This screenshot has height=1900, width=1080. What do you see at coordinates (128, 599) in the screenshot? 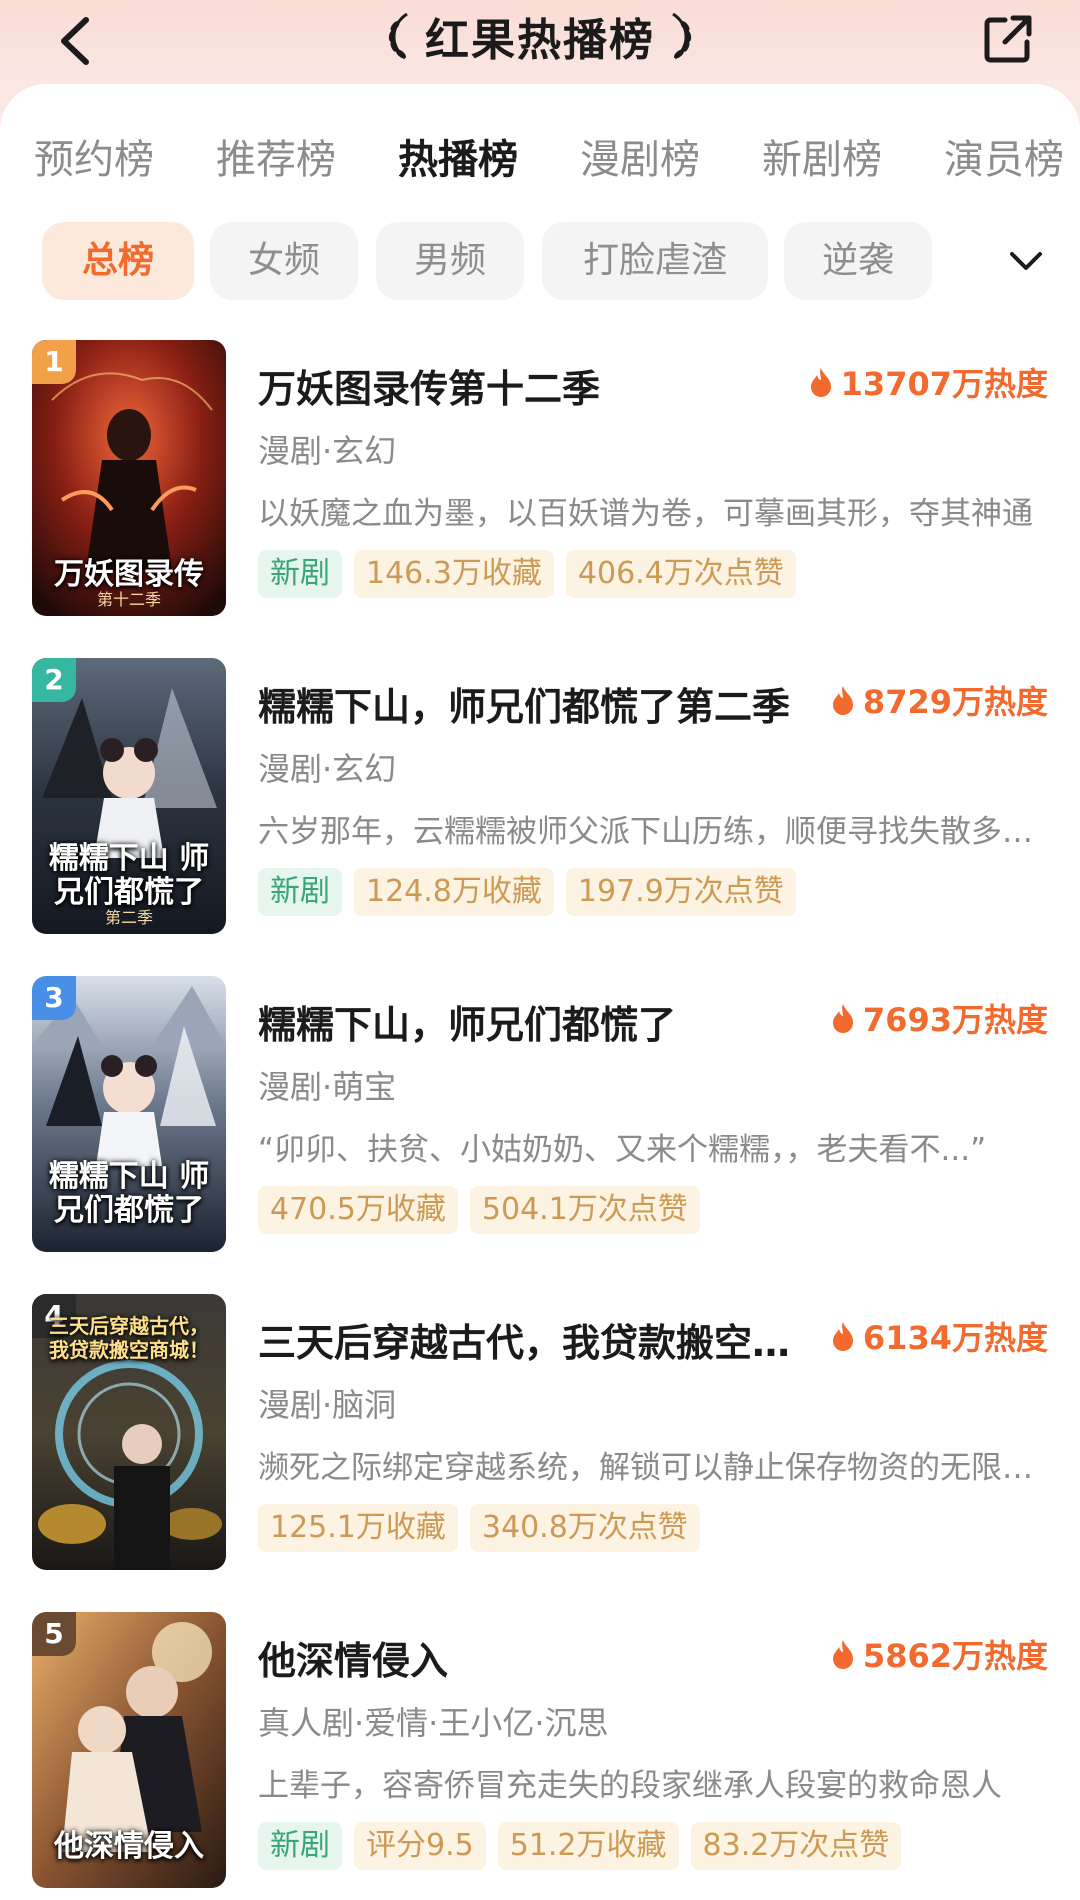
I see `cover-subtitle: 第十二季` at bounding box center [128, 599].